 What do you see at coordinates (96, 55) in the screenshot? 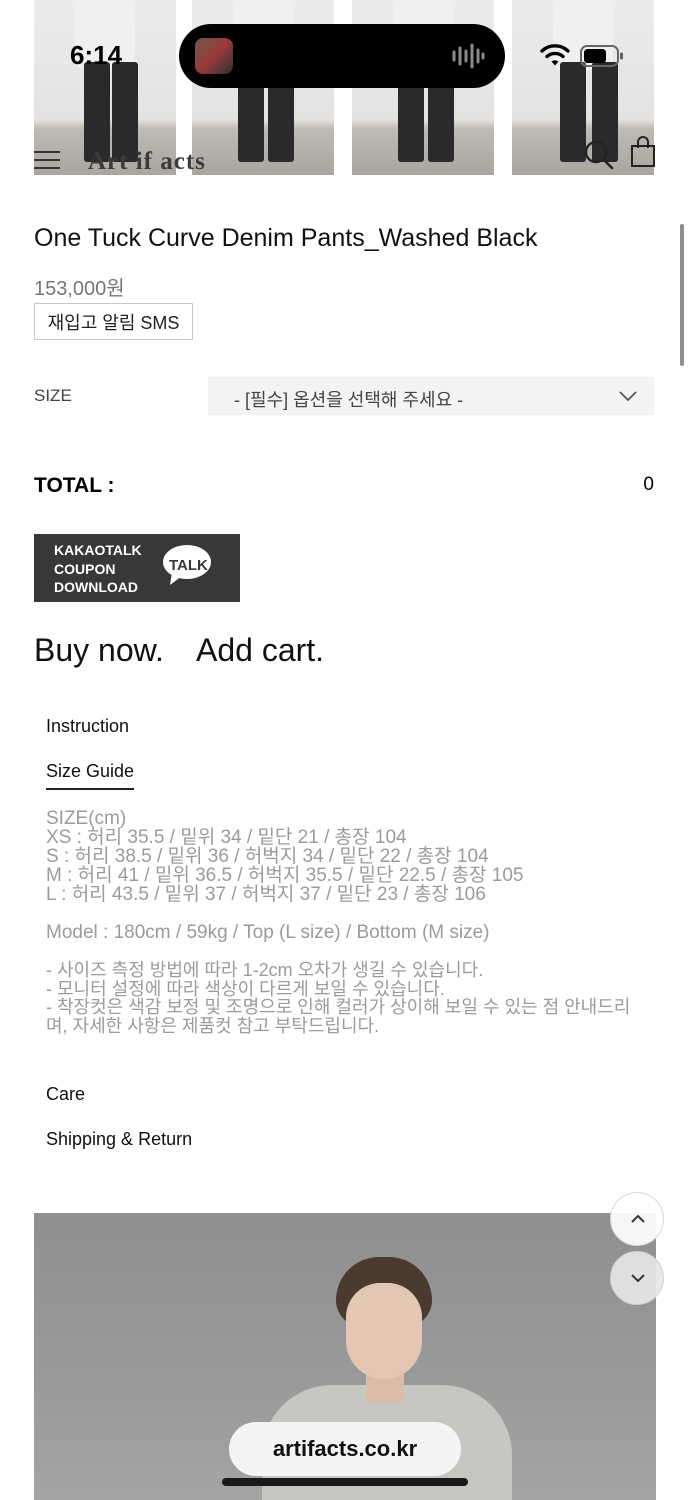
I see `status-time: 6:14` at bounding box center [96, 55].